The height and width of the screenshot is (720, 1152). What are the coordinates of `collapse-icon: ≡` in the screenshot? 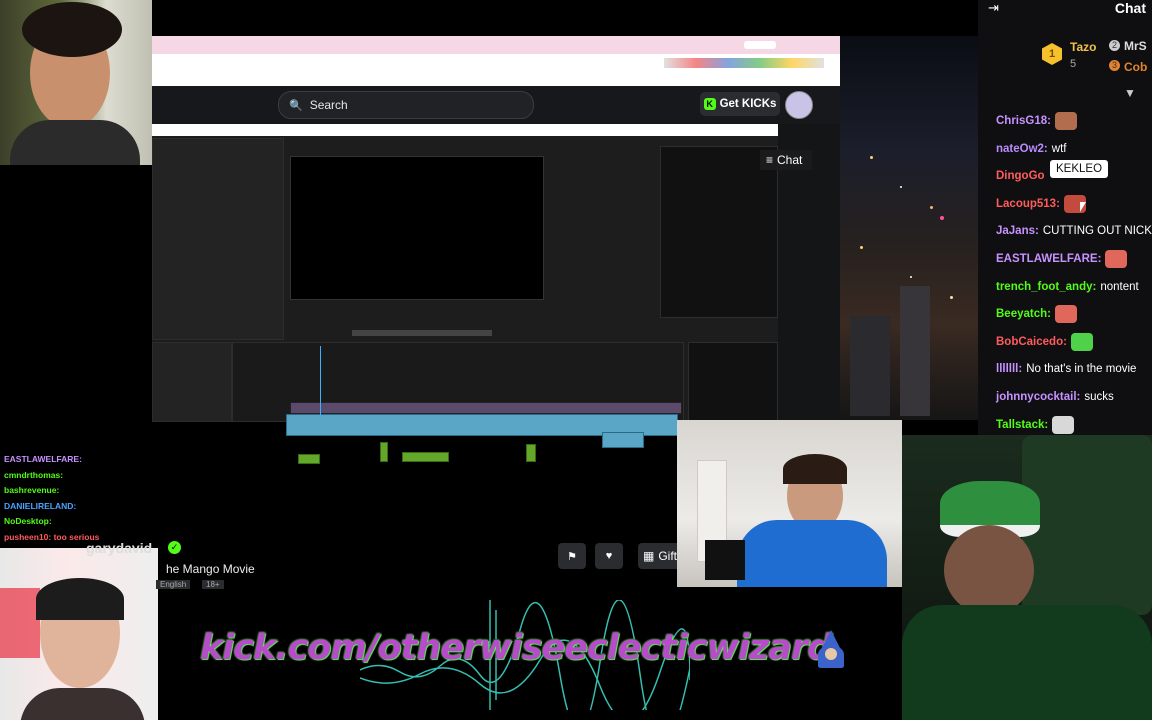 It's located at (770, 160).